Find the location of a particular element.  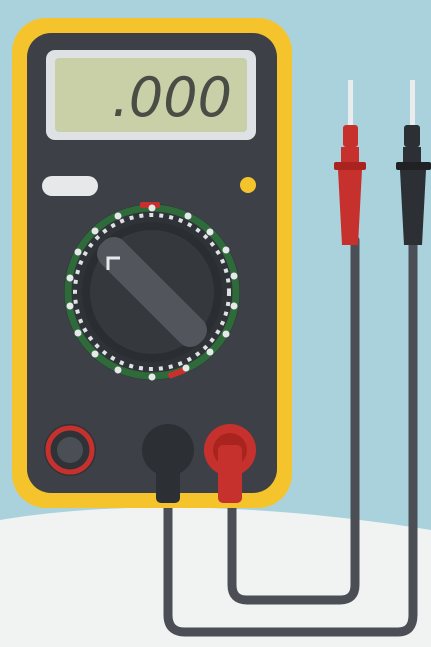

function-button is located at coordinates (70, 186).